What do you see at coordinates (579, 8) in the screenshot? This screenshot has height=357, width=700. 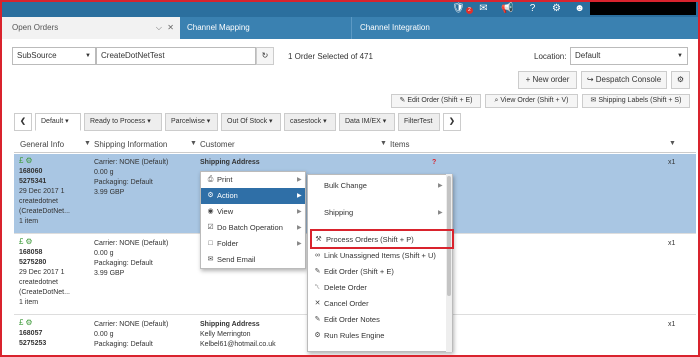 I see `user-icon: ☻` at bounding box center [579, 8].